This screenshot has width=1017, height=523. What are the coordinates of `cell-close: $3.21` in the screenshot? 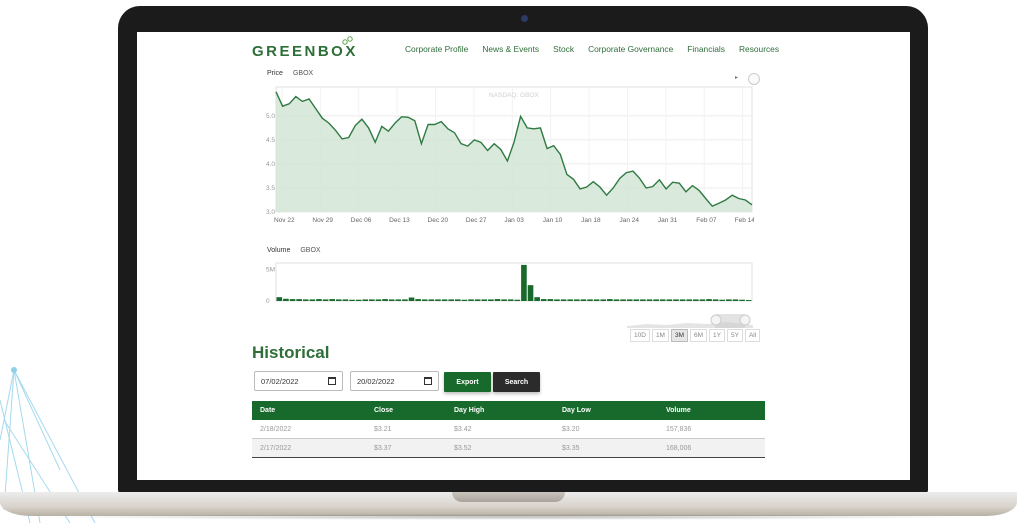 It's located at (383, 429).